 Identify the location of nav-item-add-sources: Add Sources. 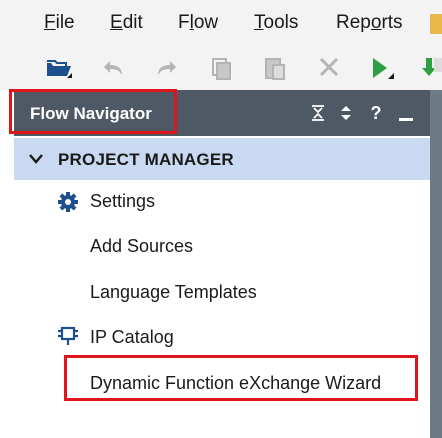
(141, 246).